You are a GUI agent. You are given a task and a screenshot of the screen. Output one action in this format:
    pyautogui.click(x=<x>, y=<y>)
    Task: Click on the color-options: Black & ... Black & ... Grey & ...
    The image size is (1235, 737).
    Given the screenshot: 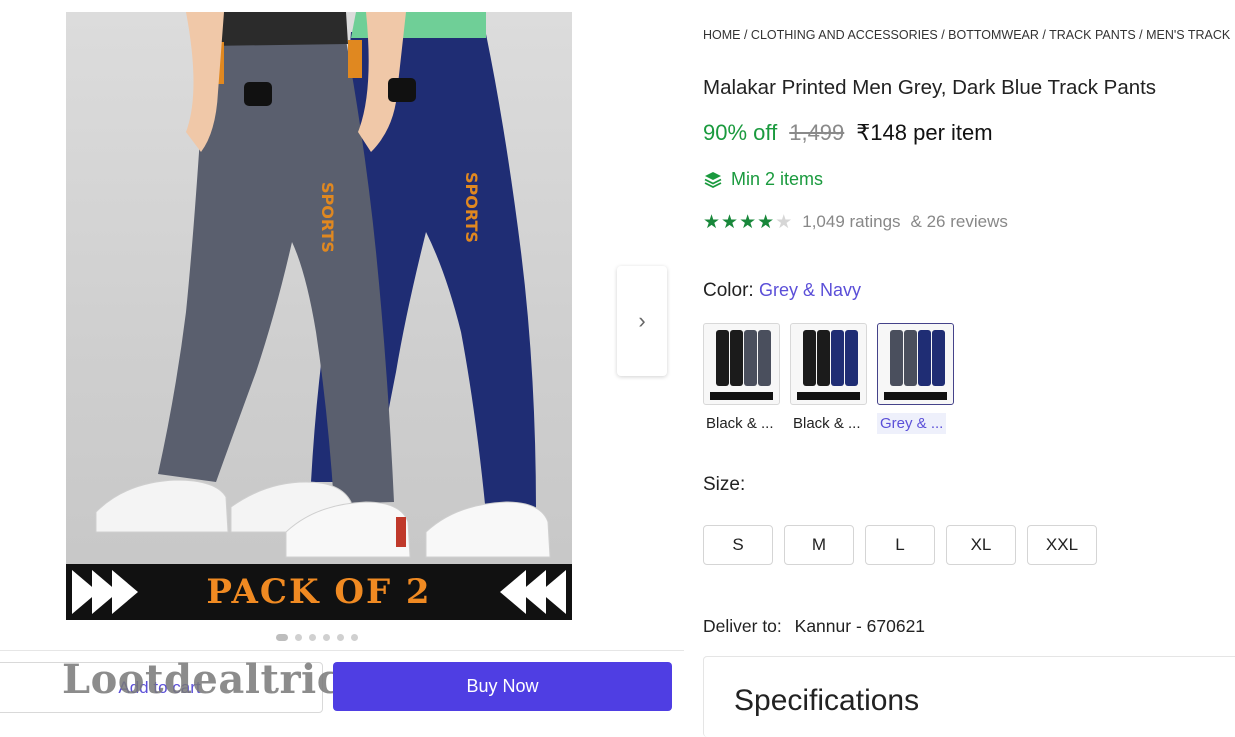 What is the action you would take?
    pyautogui.click(x=828, y=378)
    